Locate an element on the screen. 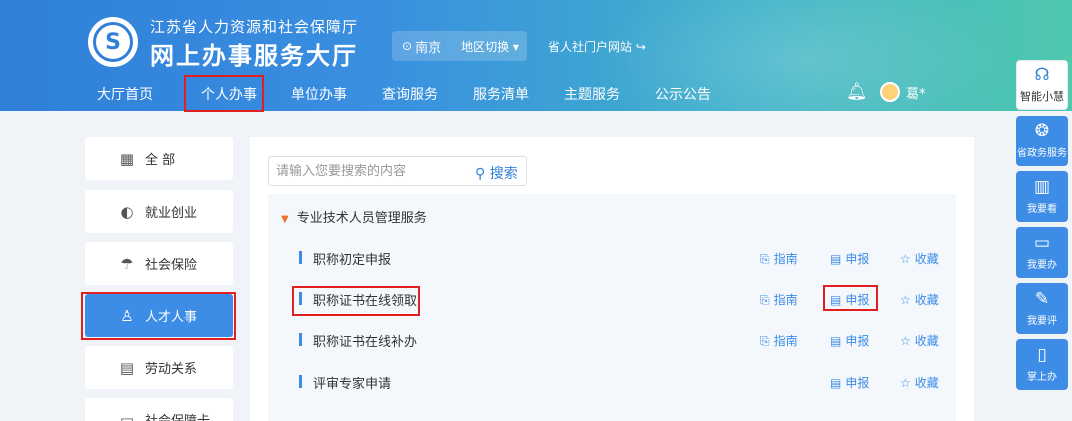 This screenshot has height=421, width=1072. phone-icon: ▯ is located at coordinates (1042, 354).